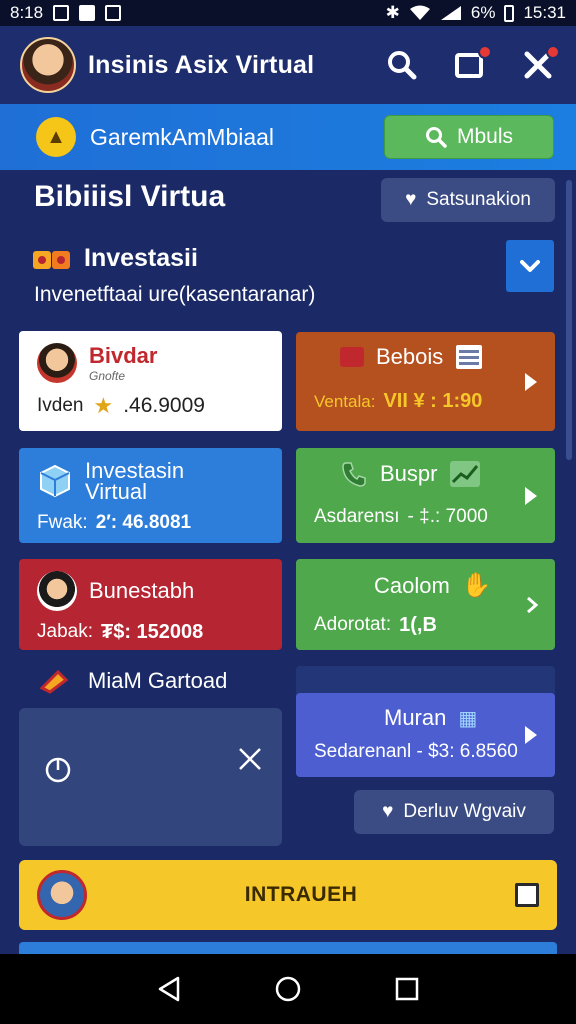 Image resolution: width=576 pixels, height=1024 pixels. What do you see at coordinates (182, 136) in the screenshot?
I see `banner-title: GaremkAmMbiaal` at bounding box center [182, 136].